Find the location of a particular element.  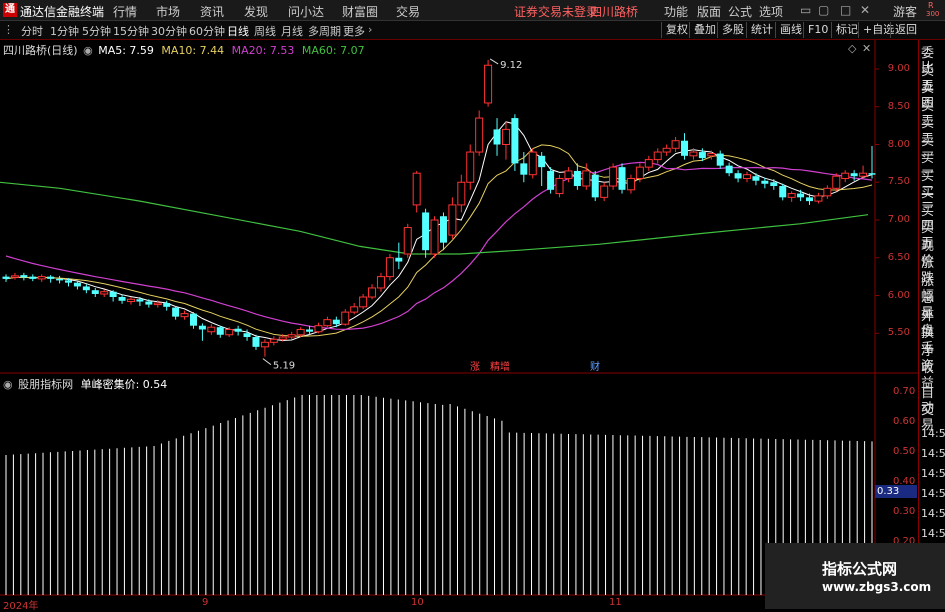

tab-period-15min: 15分钟 is located at coordinates (131, 31).